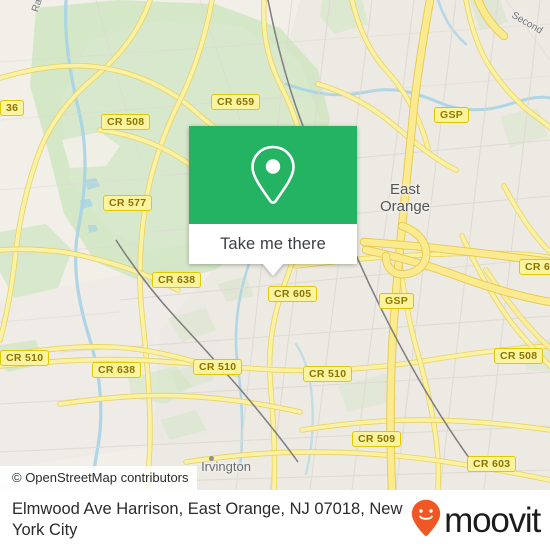 The width and height of the screenshot is (550, 550). I want to click on popup-header, so click(273, 175).